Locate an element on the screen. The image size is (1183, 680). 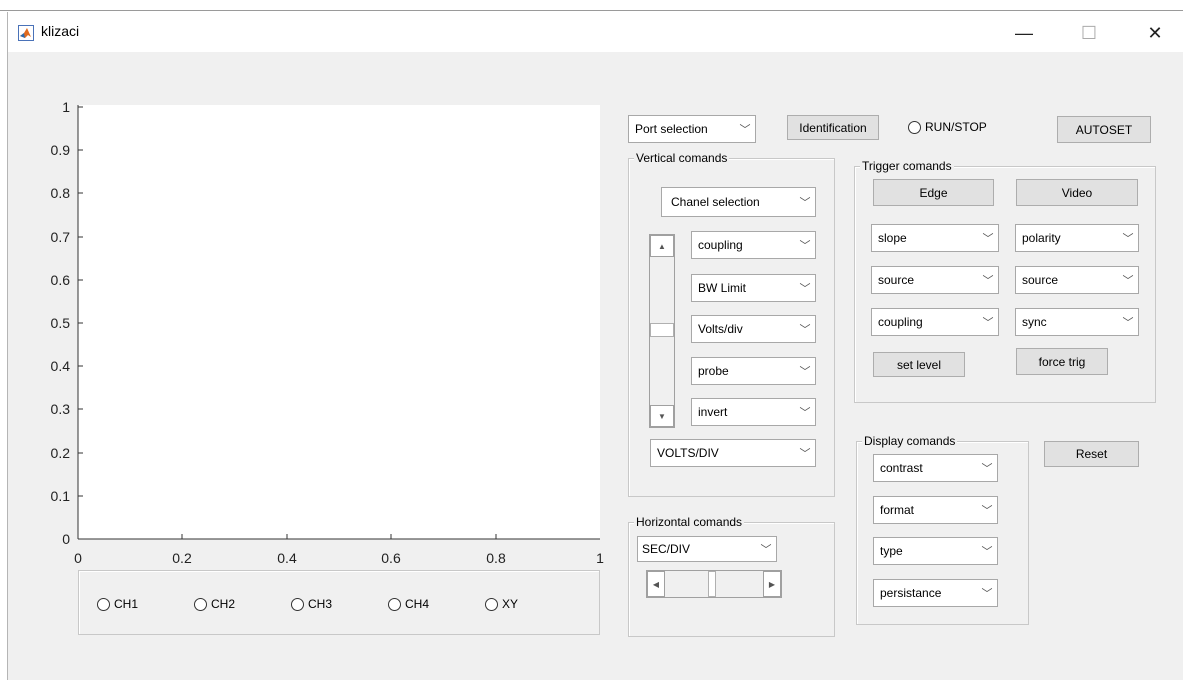
radio-label: CH1 is located at coordinates (126, 604).